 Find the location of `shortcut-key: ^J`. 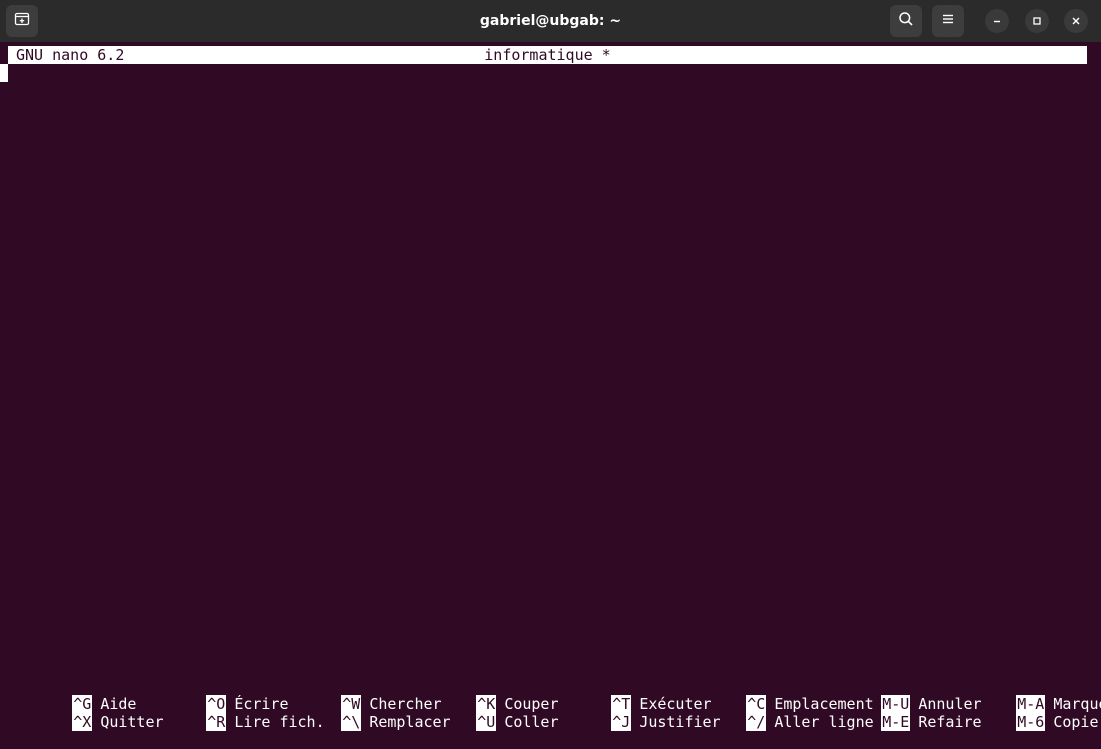

shortcut-key: ^J is located at coordinates (621, 722).